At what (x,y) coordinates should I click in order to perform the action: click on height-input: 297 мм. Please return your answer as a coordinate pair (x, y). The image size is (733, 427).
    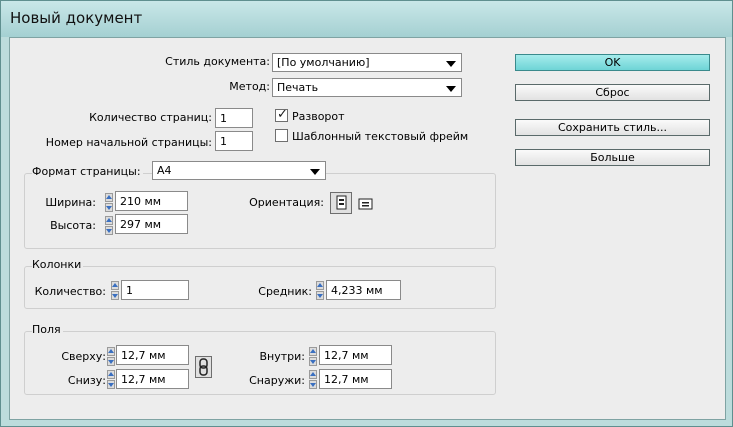
    Looking at the image, I should click on (151, 224).